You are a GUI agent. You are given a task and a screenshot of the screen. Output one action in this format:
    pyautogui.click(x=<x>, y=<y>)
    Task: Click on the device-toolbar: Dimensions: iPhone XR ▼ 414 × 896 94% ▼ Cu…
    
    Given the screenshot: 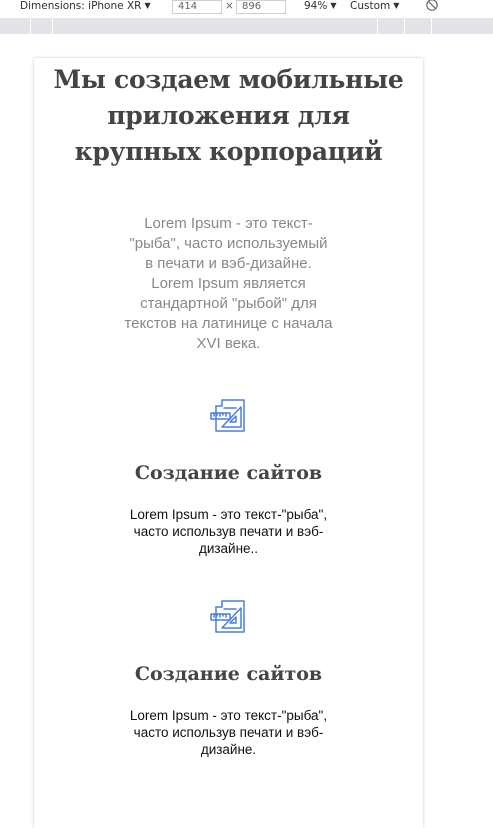 What is the action you would take?
    pyautogui.click(x=246, y=8)
    